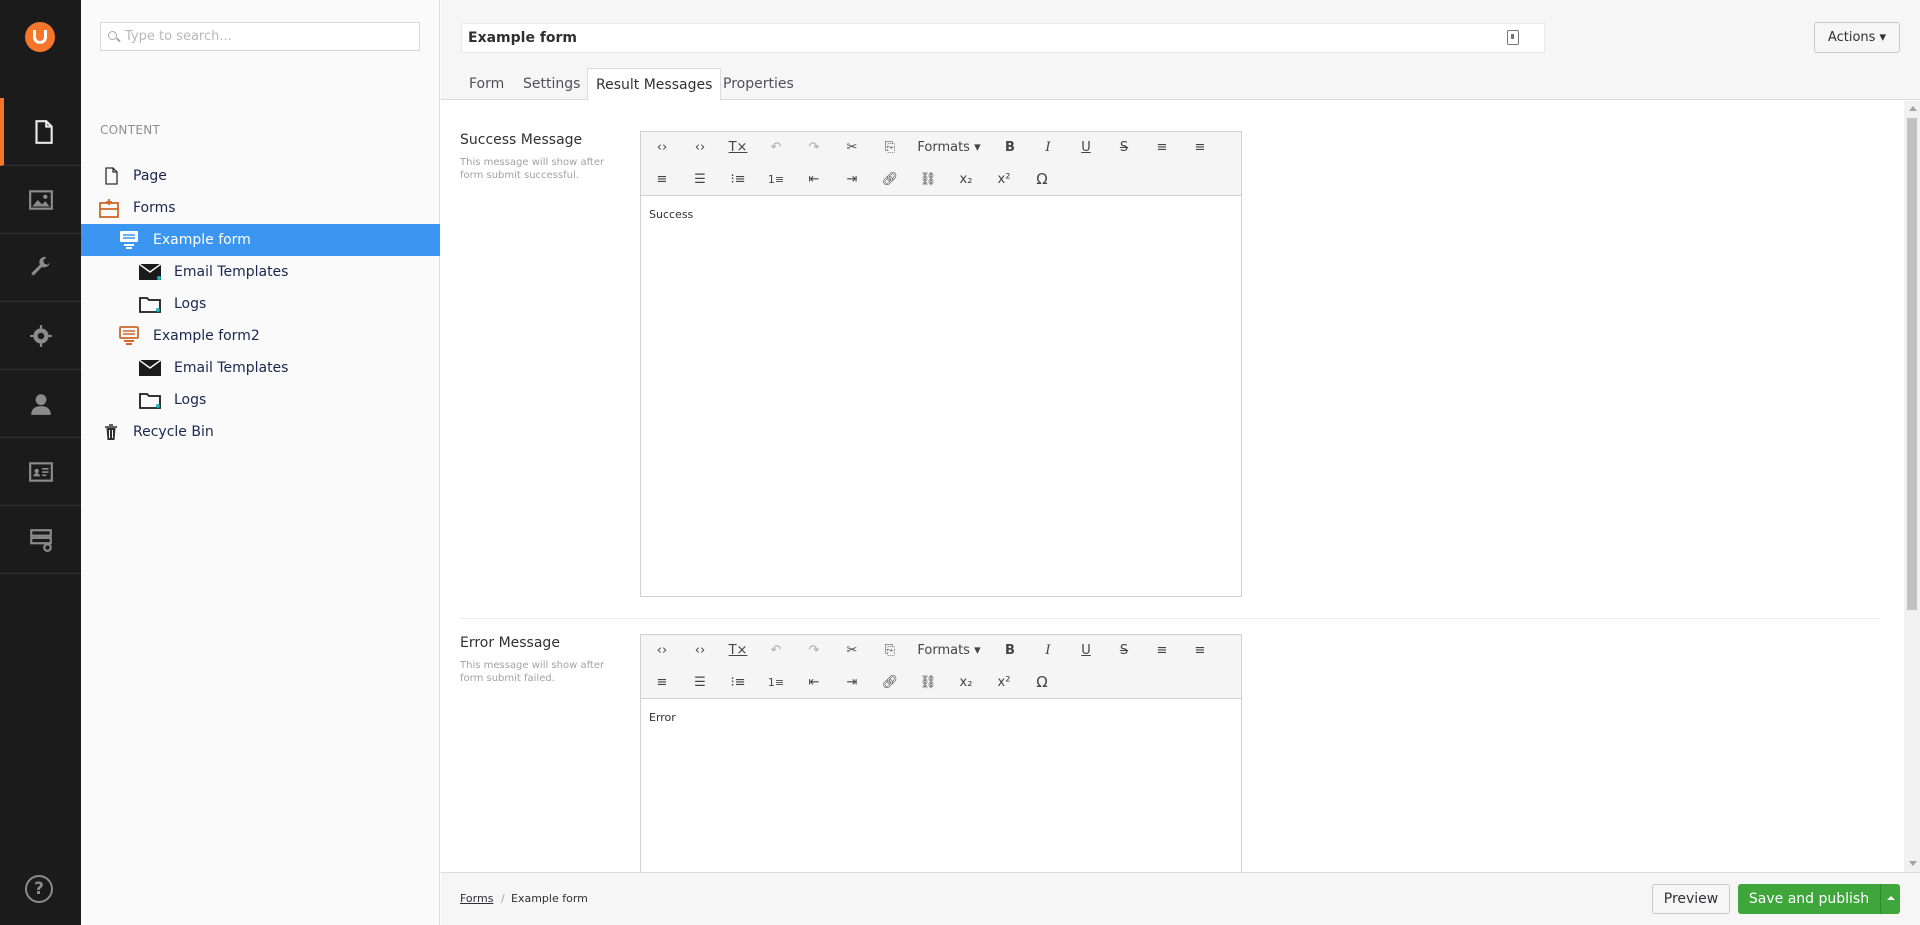 Image resolution: width=1920 pixels, height=925 pixels. I want to click on tree-node-example-form2: Example form2, so click(260, 336).